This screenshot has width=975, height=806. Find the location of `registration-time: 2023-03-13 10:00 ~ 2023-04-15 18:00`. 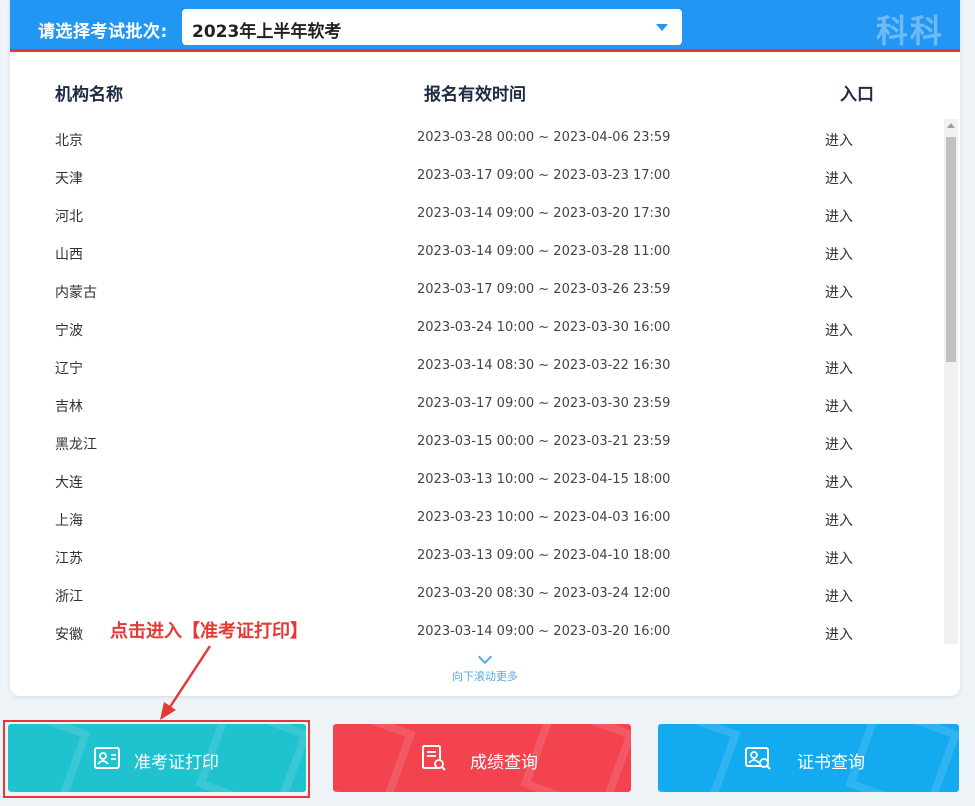

registration-time: 2023-03-13 10:00 ~ 2023-04-15 18:00 is located at coordinates (544, 479).